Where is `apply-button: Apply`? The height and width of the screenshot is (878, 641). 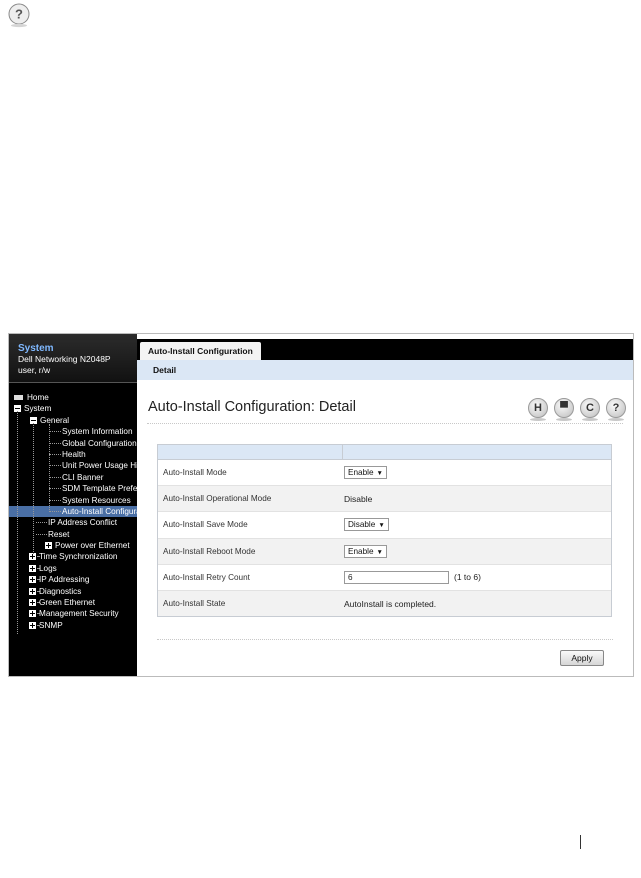
apply-button: Apply is located at coordinates (582, 658).